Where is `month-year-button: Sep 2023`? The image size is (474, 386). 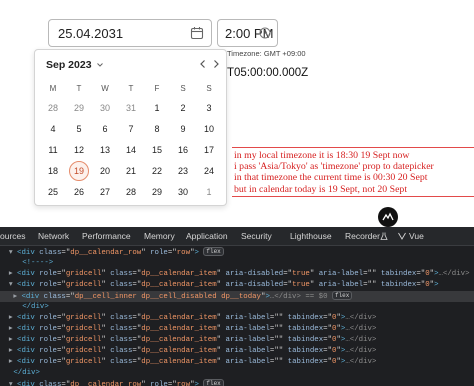
month-year-button: Sep 2023 is located at coordinates (69, 65).